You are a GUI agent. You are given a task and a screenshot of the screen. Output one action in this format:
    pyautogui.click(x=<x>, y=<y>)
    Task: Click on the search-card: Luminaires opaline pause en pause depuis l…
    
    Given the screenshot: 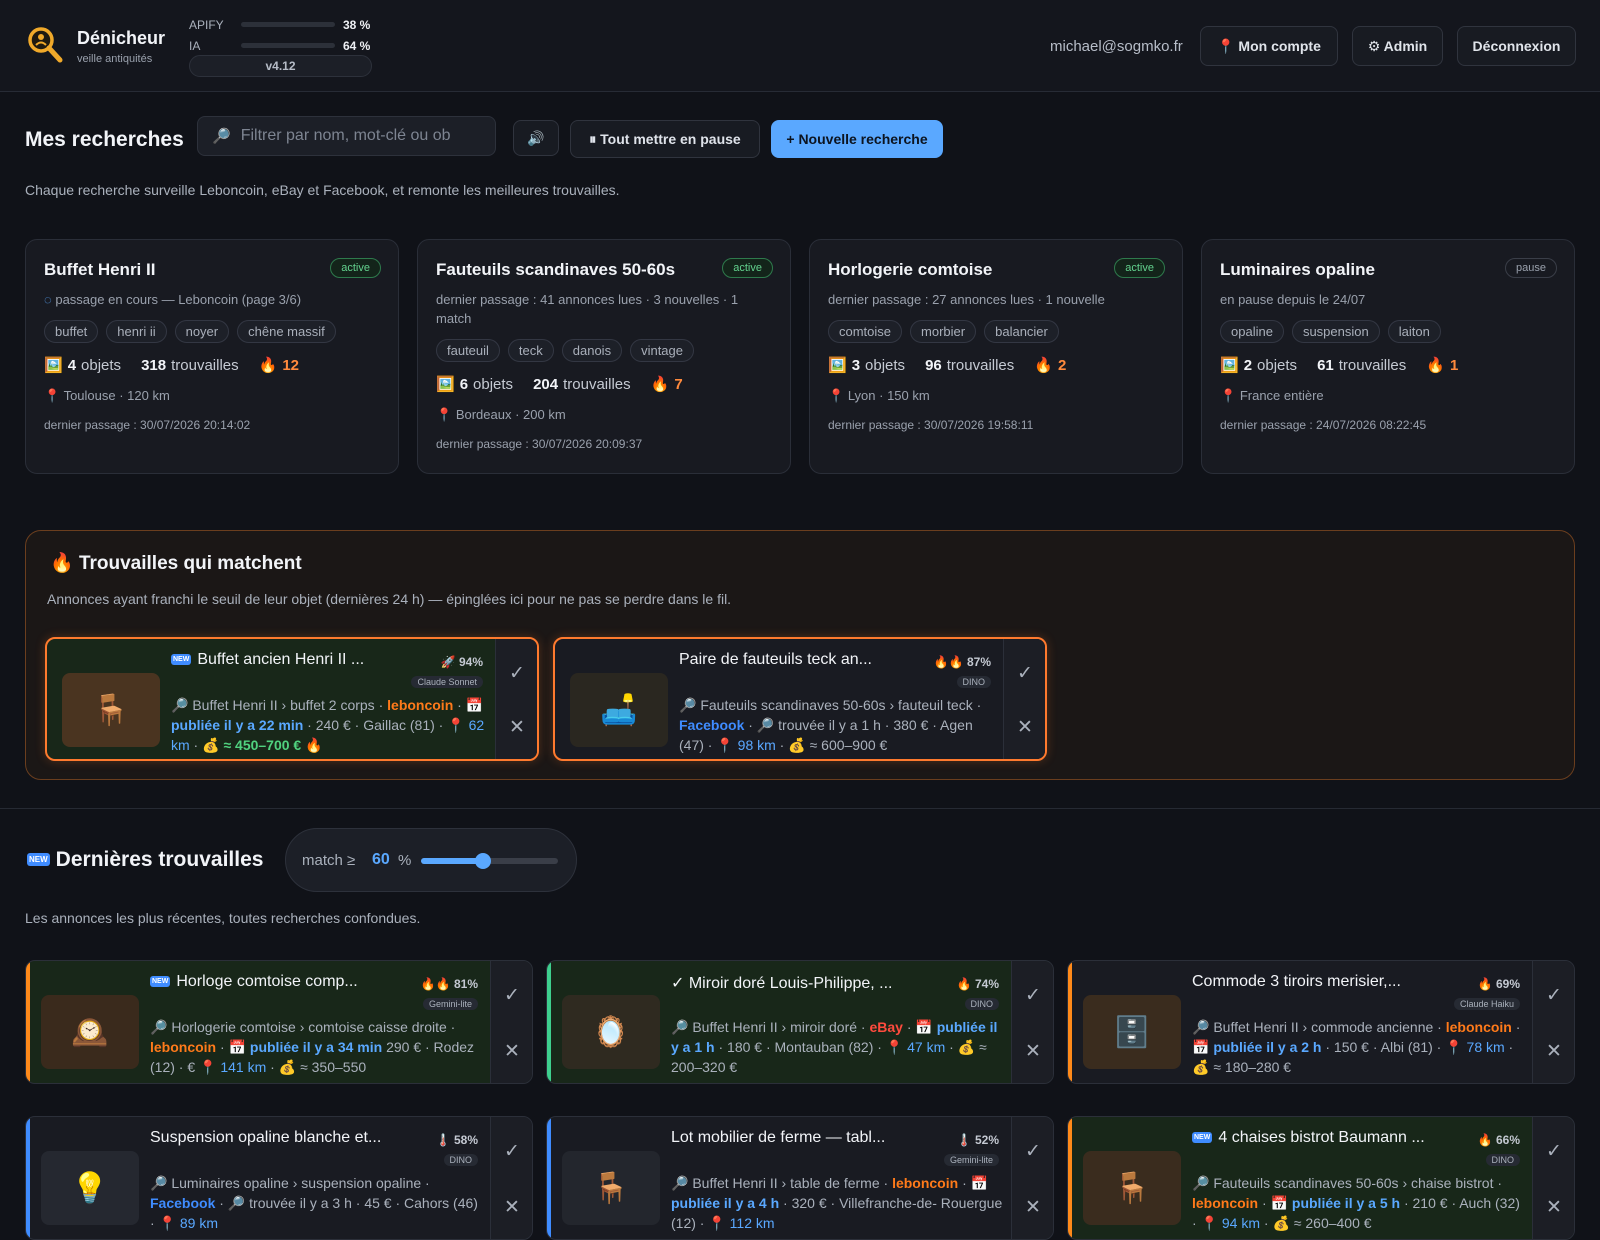 What is the action you would take?
    pyautogui.click(x=1388, y=356)
    